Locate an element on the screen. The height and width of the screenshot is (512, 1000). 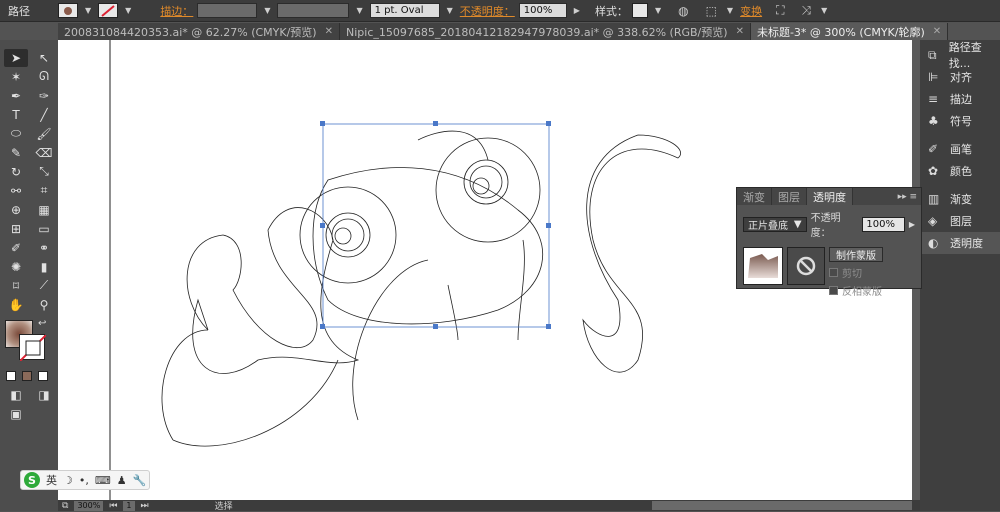
dock-color: ✿ 颜色 is located at coordinates (960, 171).